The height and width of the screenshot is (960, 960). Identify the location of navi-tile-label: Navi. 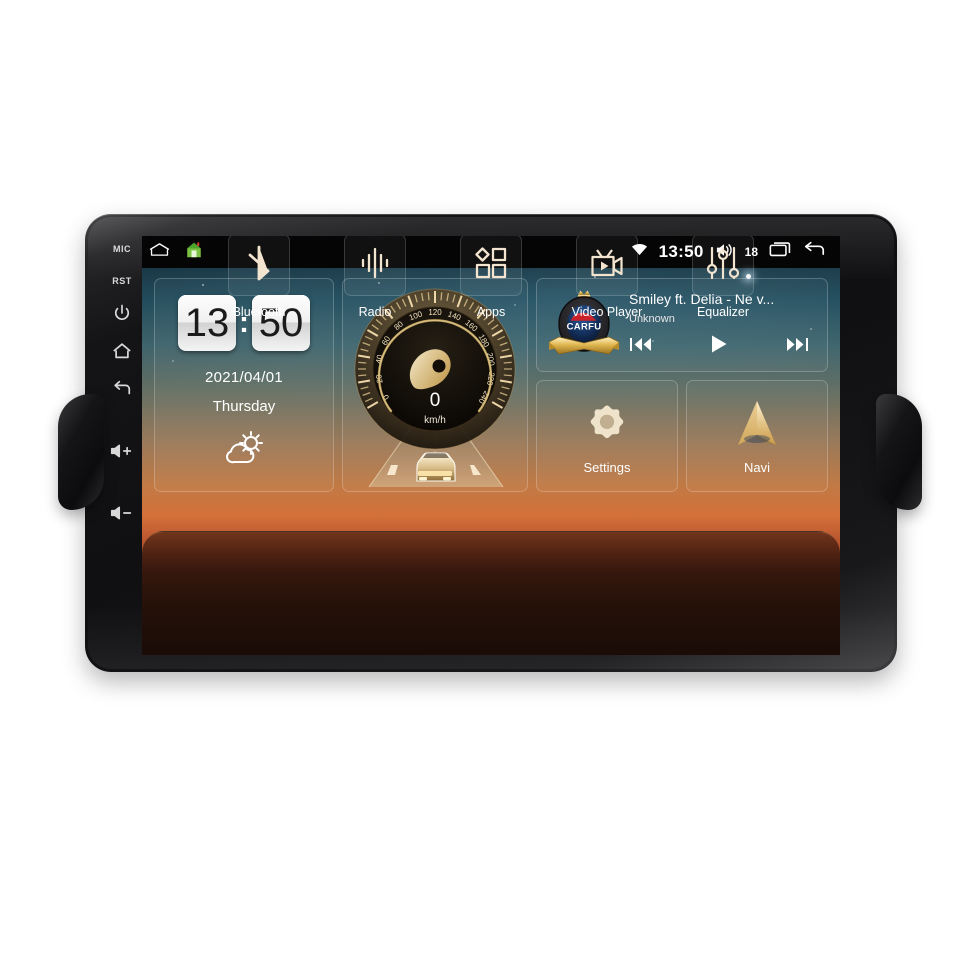
(756, 467).